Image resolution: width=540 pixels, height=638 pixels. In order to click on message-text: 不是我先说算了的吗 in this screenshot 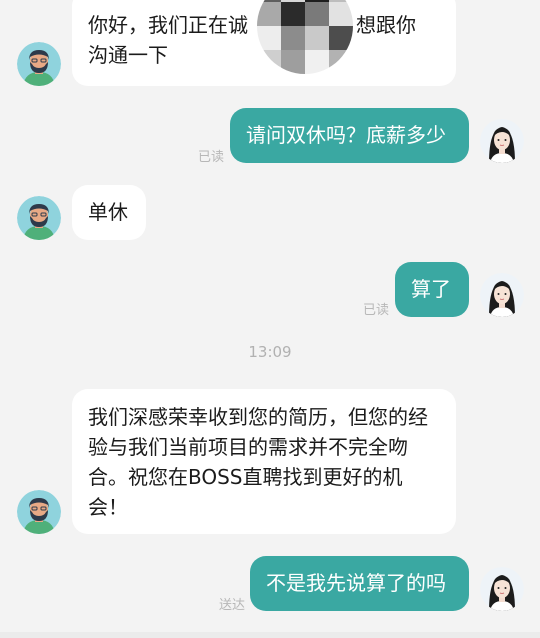, I will do `click(356, 583)`.